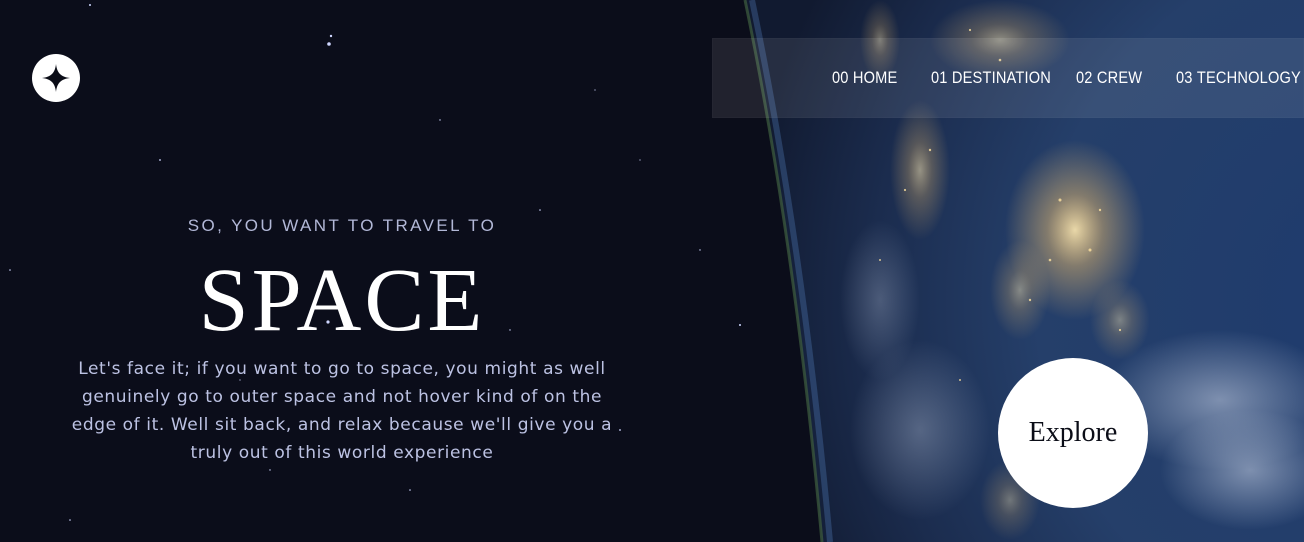 This screenshot has height=542, width=1304. Describe the element at coordinates (939, 77) in the screenshot. I see `nav-item-number: 01` at that location.